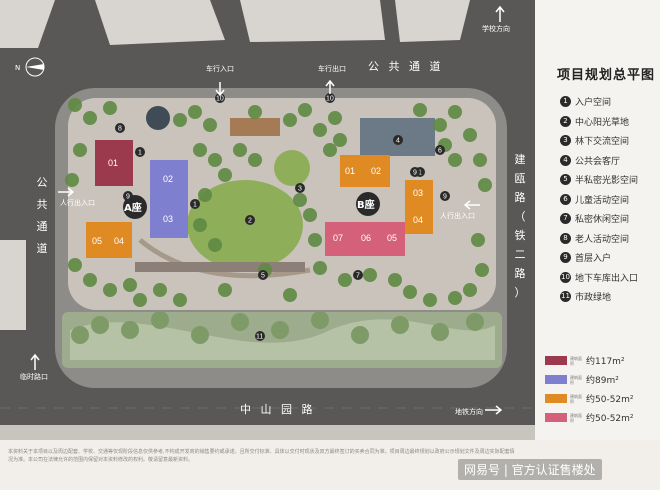 Image resolution: width=660 pixels, height=490 pixels. I want to click on zone-number: 8, so click(120, 129).